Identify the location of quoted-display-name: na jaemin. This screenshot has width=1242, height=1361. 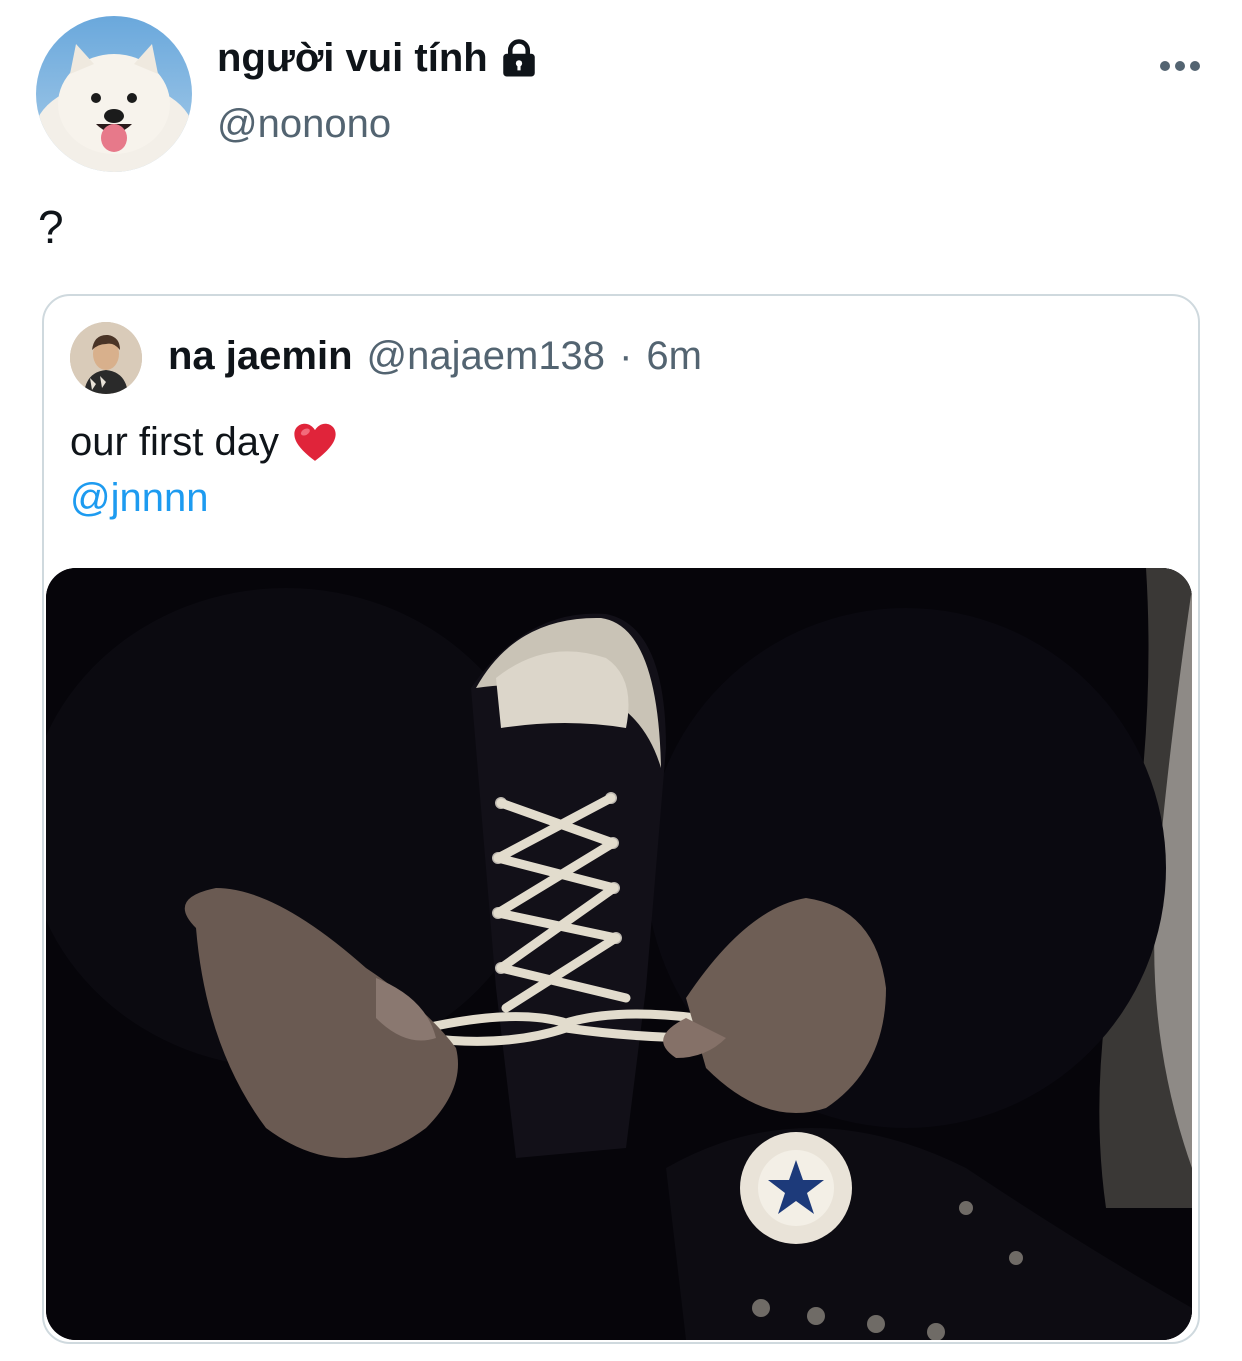
(260, 356).